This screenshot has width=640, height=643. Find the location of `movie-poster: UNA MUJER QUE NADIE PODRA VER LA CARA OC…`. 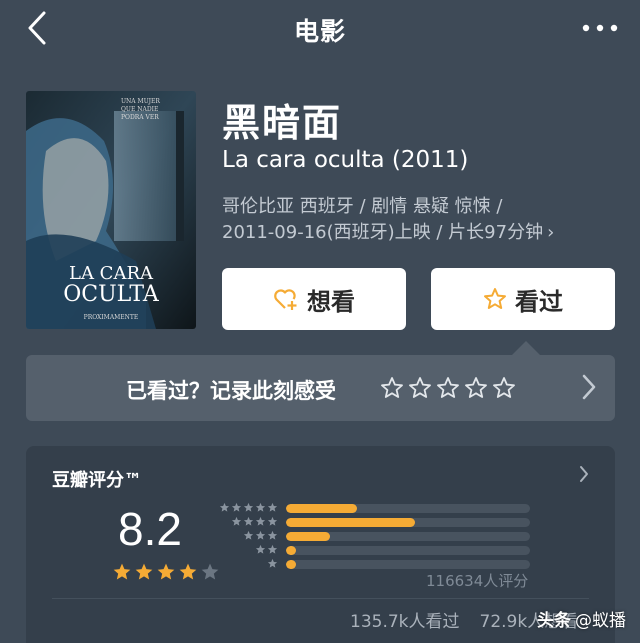

movie-poster: UNA MUJER QUE NADIE PODRA VER LA CARA OC… is located at coordinates (111, 210).